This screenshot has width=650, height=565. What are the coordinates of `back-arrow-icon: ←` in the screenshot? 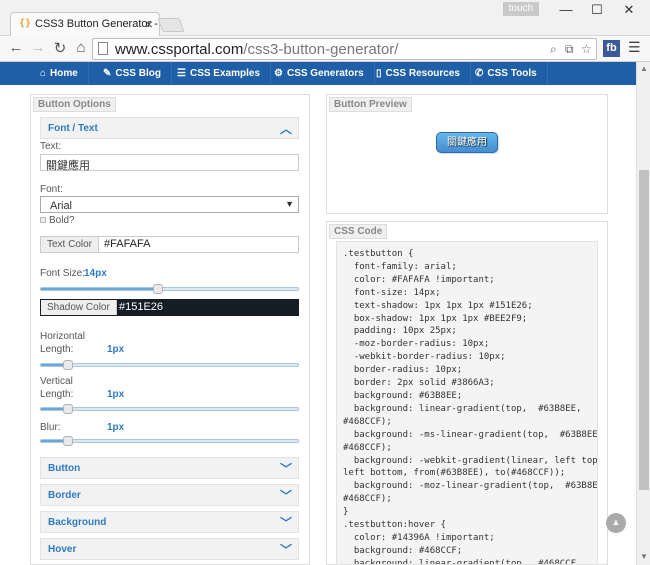 It's located at (16, 47).